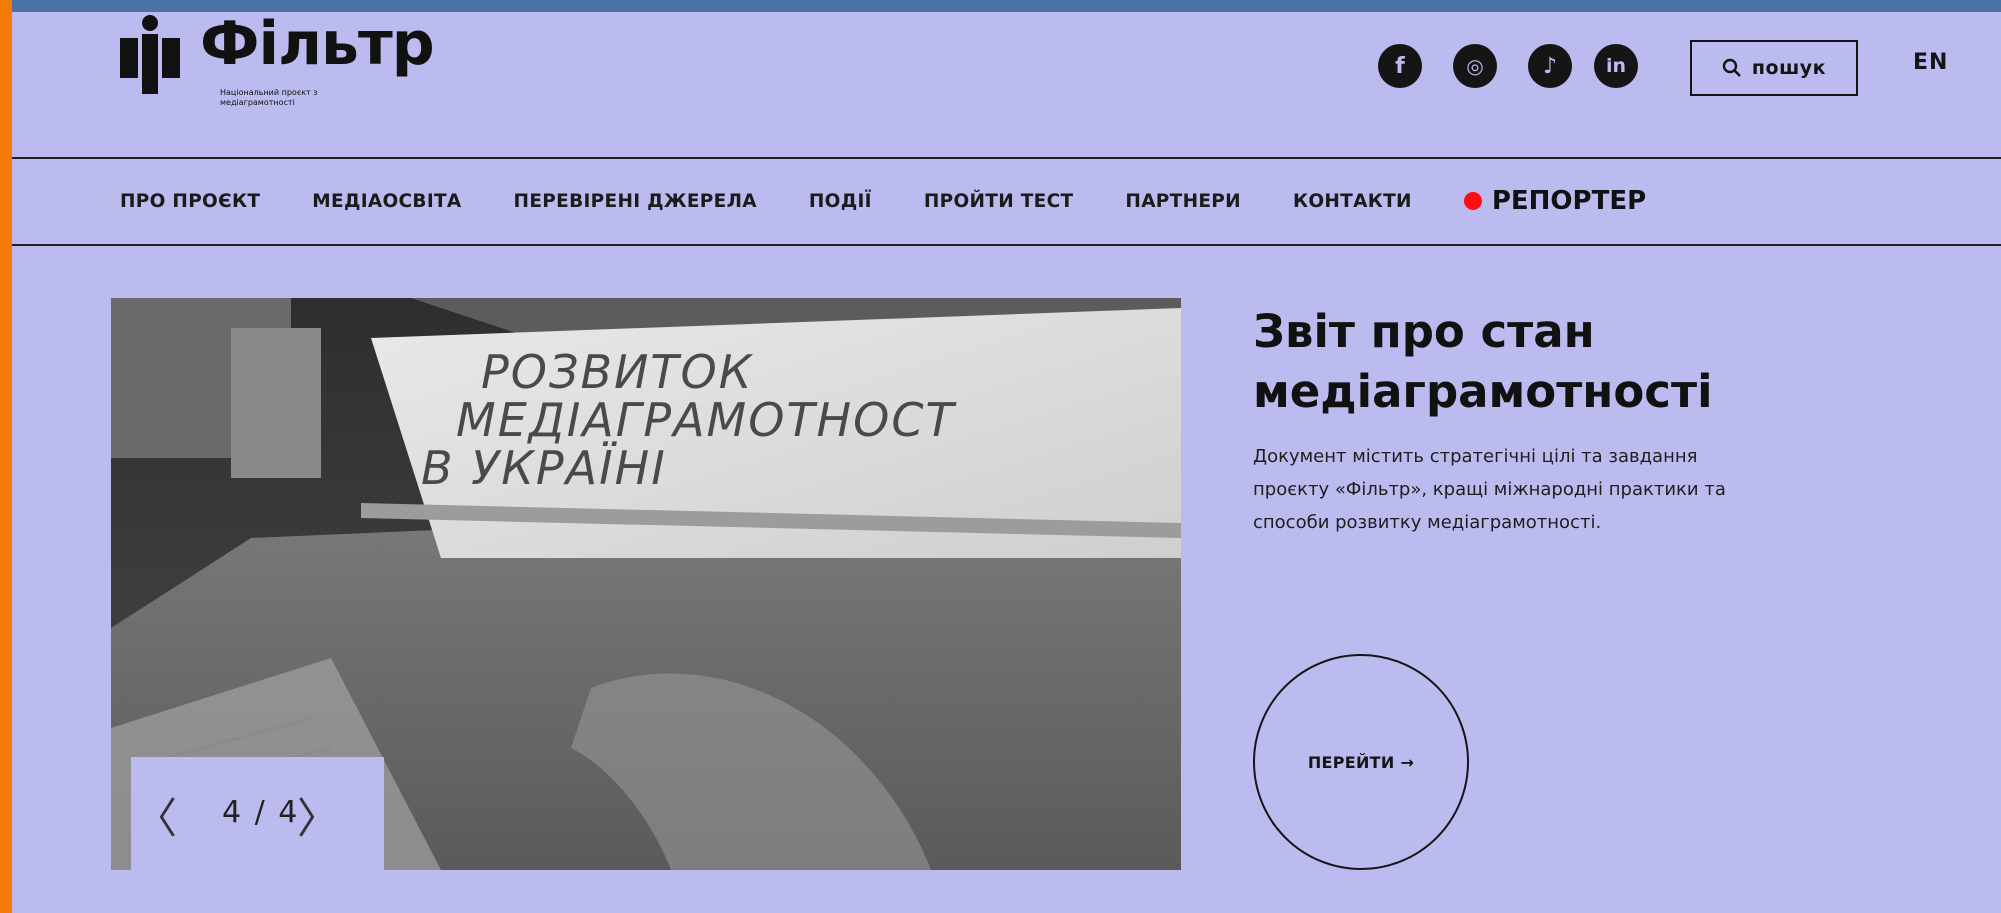  Describe the element at coordinates (190, 201) in the screenshot. I see `nav-item-about: ПРО ПРОЄКТ` at that location.